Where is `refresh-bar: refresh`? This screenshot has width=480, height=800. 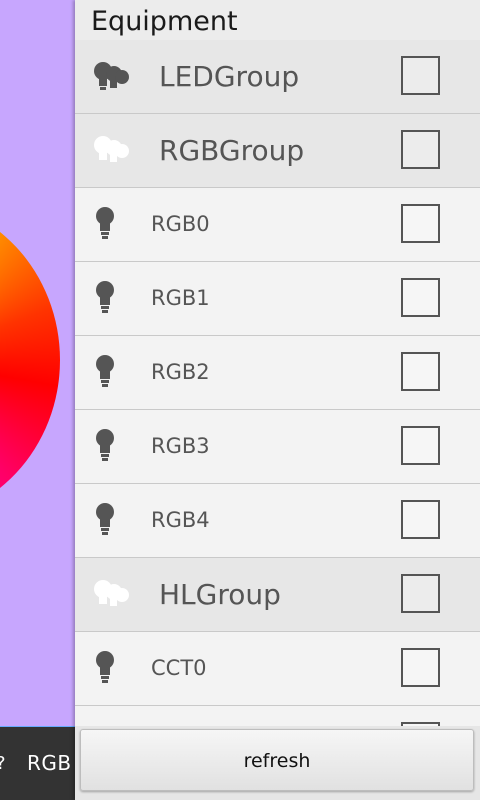 refresh-bar: refresh is located at coordinates (277, 763).